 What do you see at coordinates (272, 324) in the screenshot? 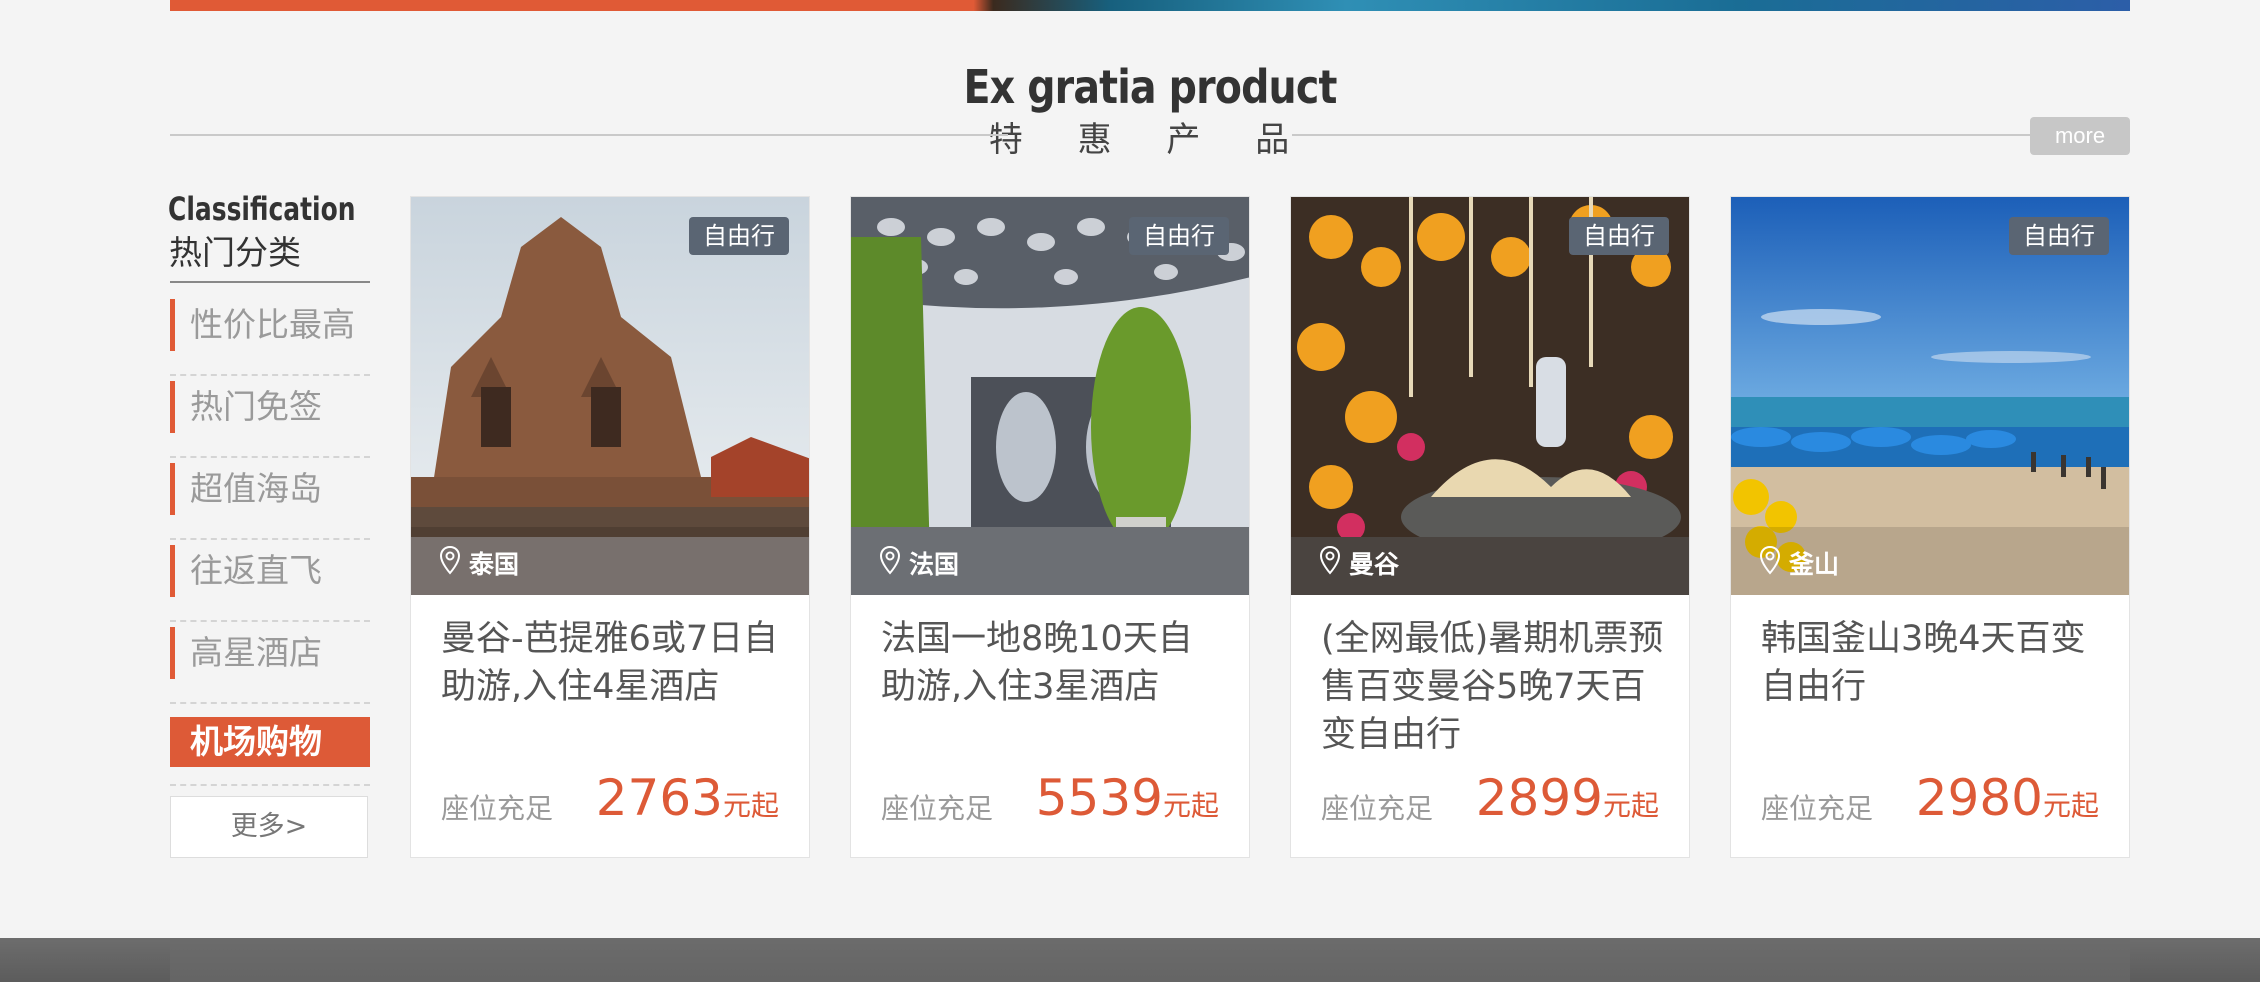
I see `category-label: 性价比最高` at bounding box center [272, 324].